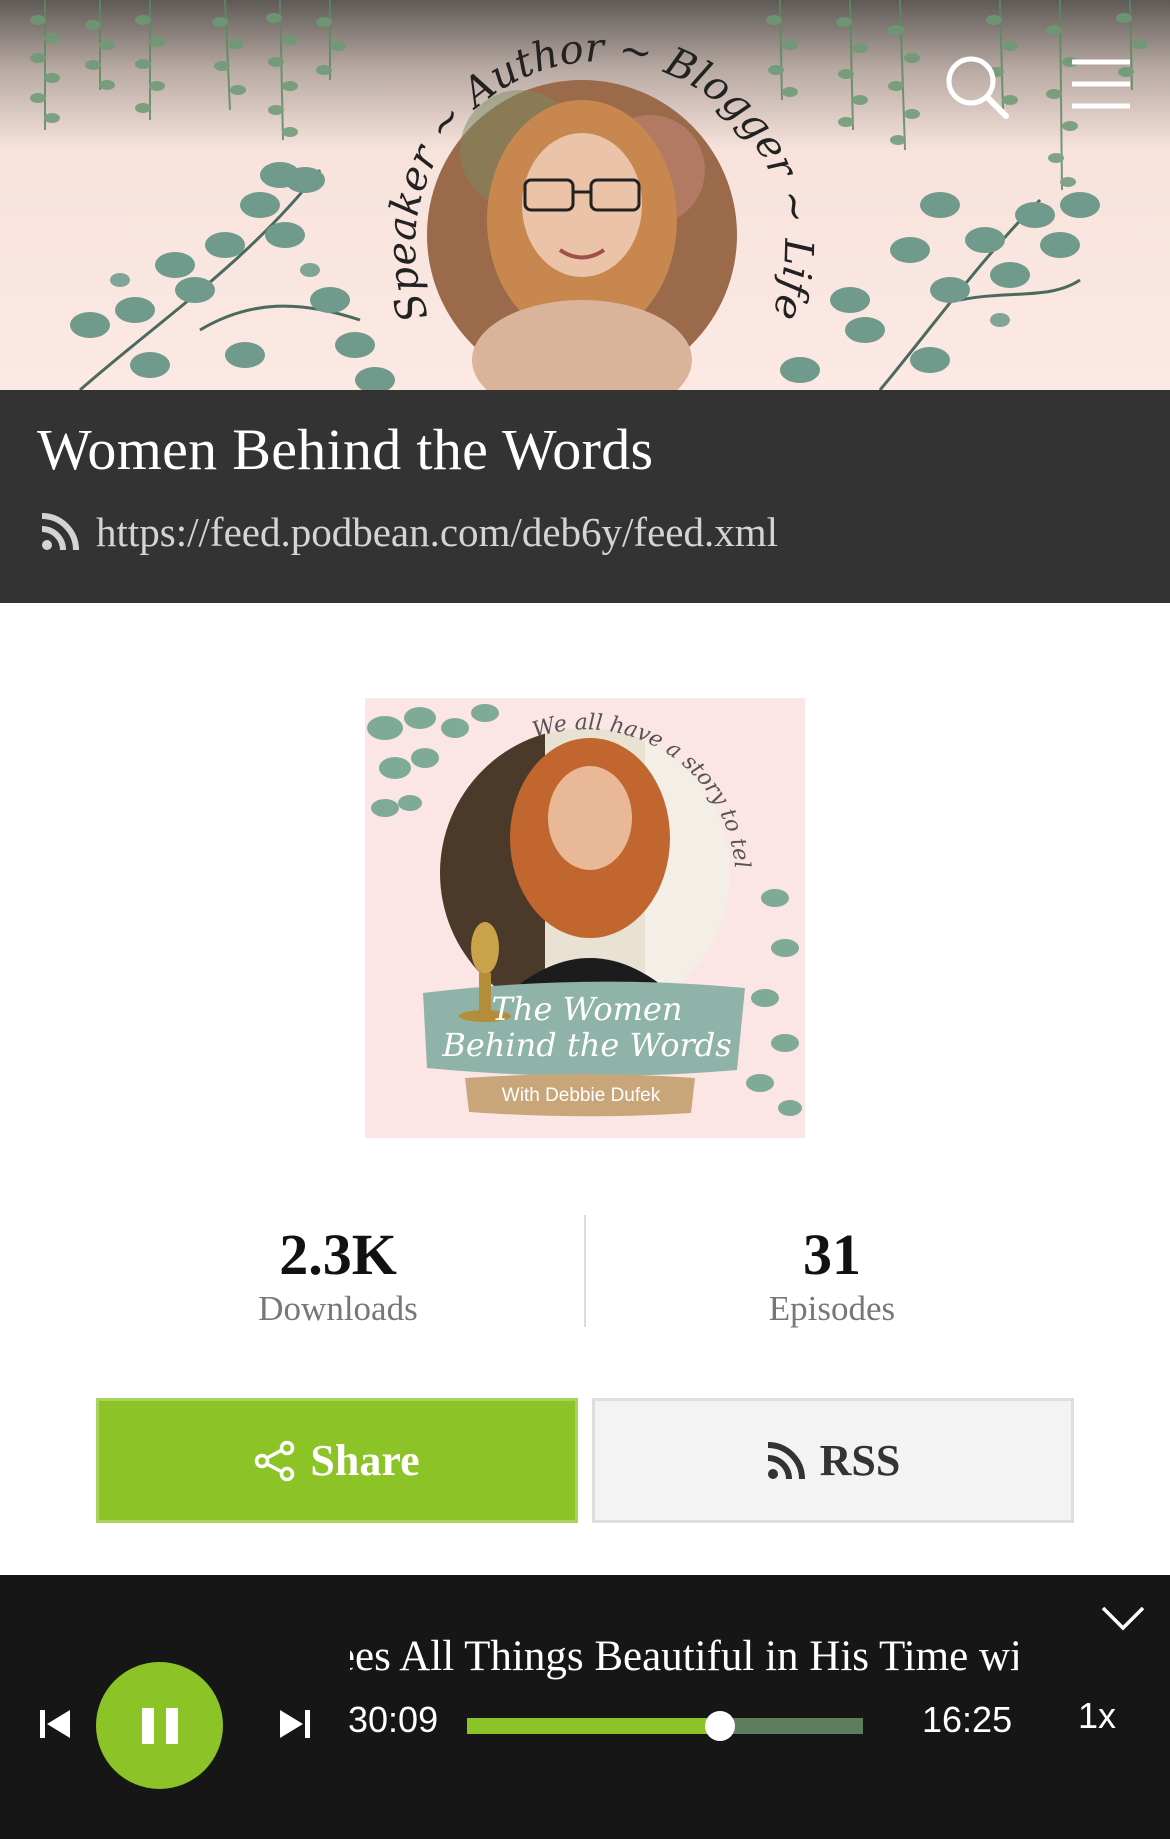 Image resolution: width=1170 pixels, height=1839 pixels. I want to click on downloads-stat: 2.3K Downloads, so click(338, 1276).